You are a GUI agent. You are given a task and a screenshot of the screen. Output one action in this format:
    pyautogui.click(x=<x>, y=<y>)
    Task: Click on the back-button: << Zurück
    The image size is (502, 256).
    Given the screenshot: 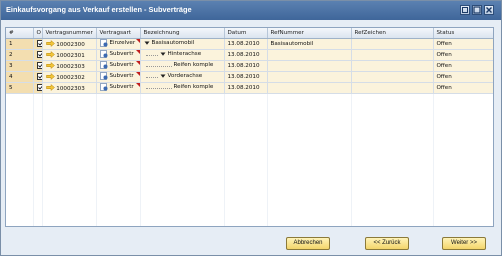 What is the action you would take?
    pyautogui.click(x=387, y=243)
    